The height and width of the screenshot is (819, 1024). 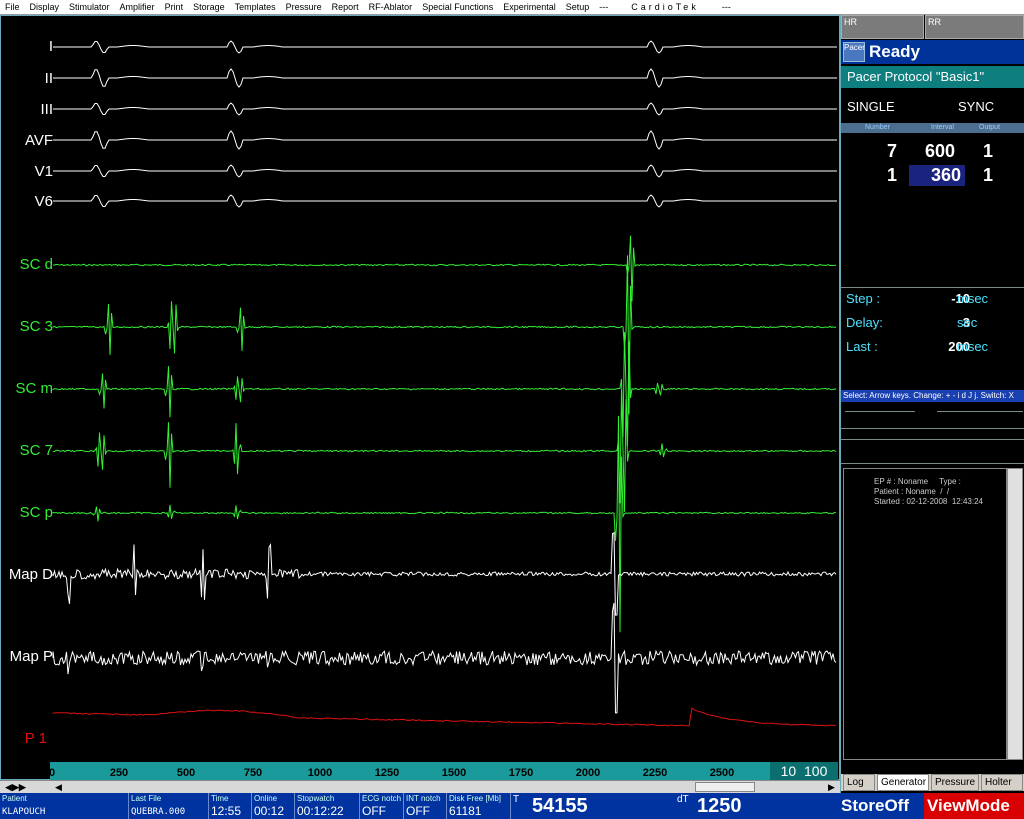 I want to click on tab-pressure: Pressure, so click(x=955, y=782).